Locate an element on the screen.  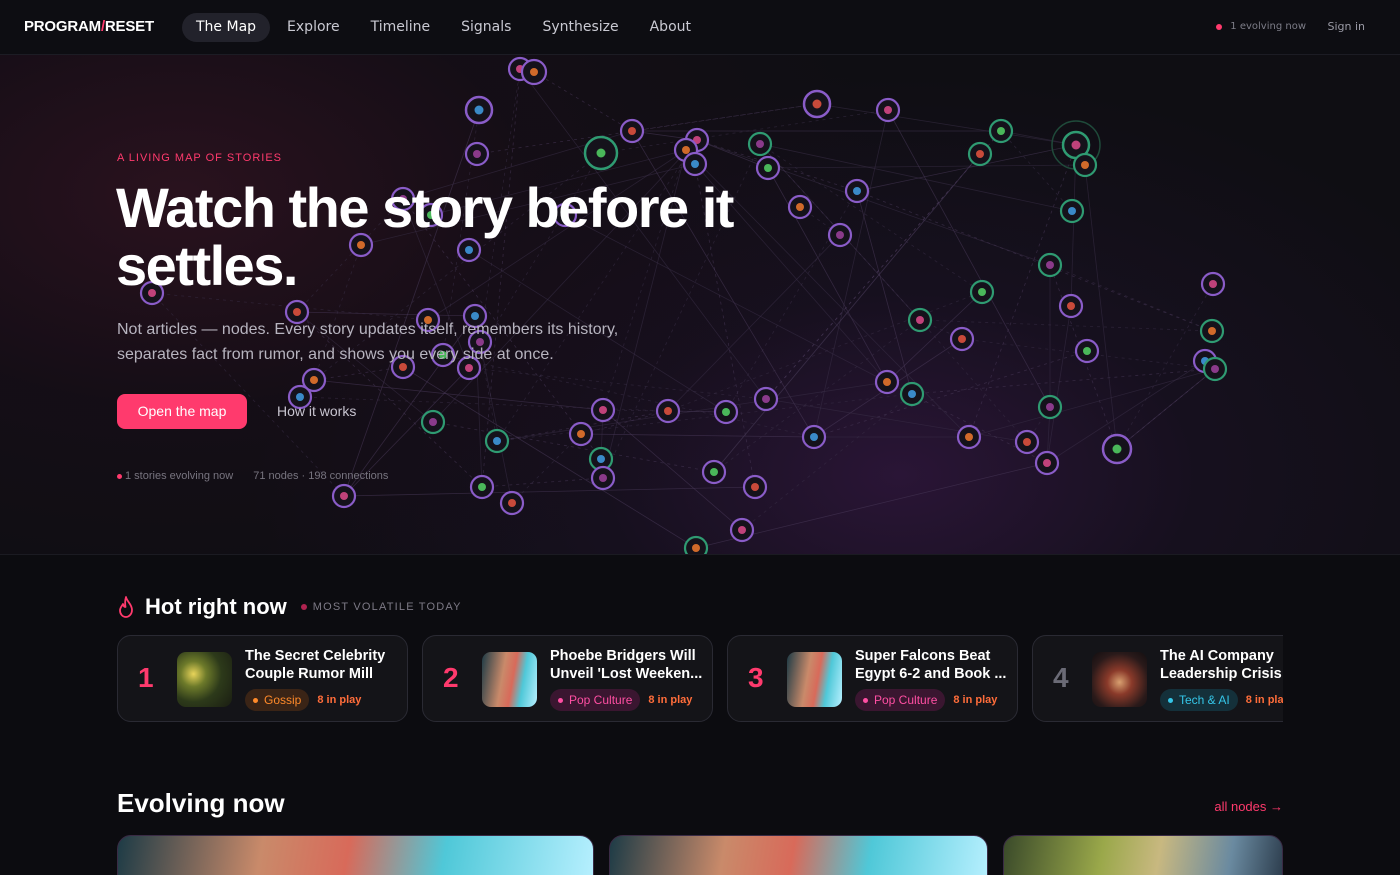
category-label: Pop Culture is located at coordinates (906, 700).